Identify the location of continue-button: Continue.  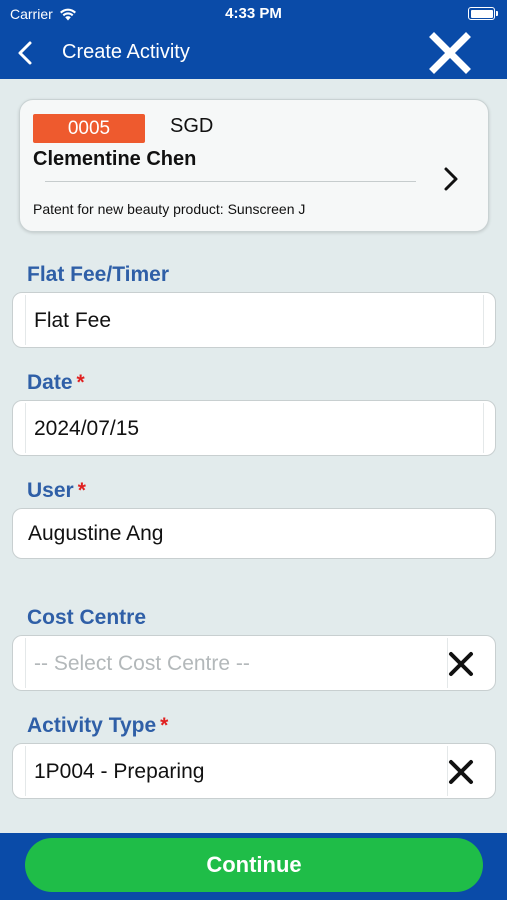
(254, 865).